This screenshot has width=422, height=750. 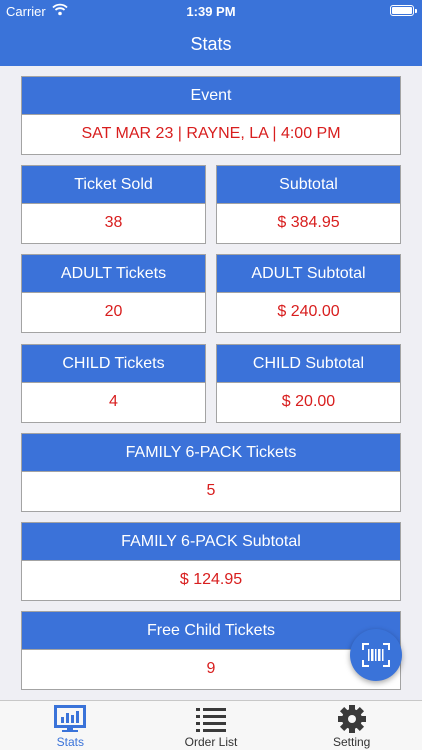 What do you see at coordinates (211, 631) in the screenshot?
I see `free-child-tickets-label: Free Child Tickets` at bounding box center [211, 631].